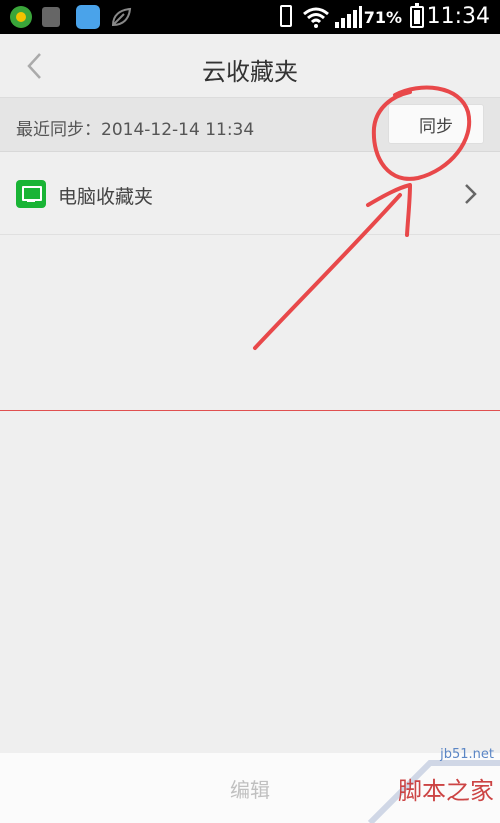 The height and width of the screenshot is (823, 500). Describe the element at coordinates (471, 194) in the screenshot. I see `chevron-right-icon` at that location.